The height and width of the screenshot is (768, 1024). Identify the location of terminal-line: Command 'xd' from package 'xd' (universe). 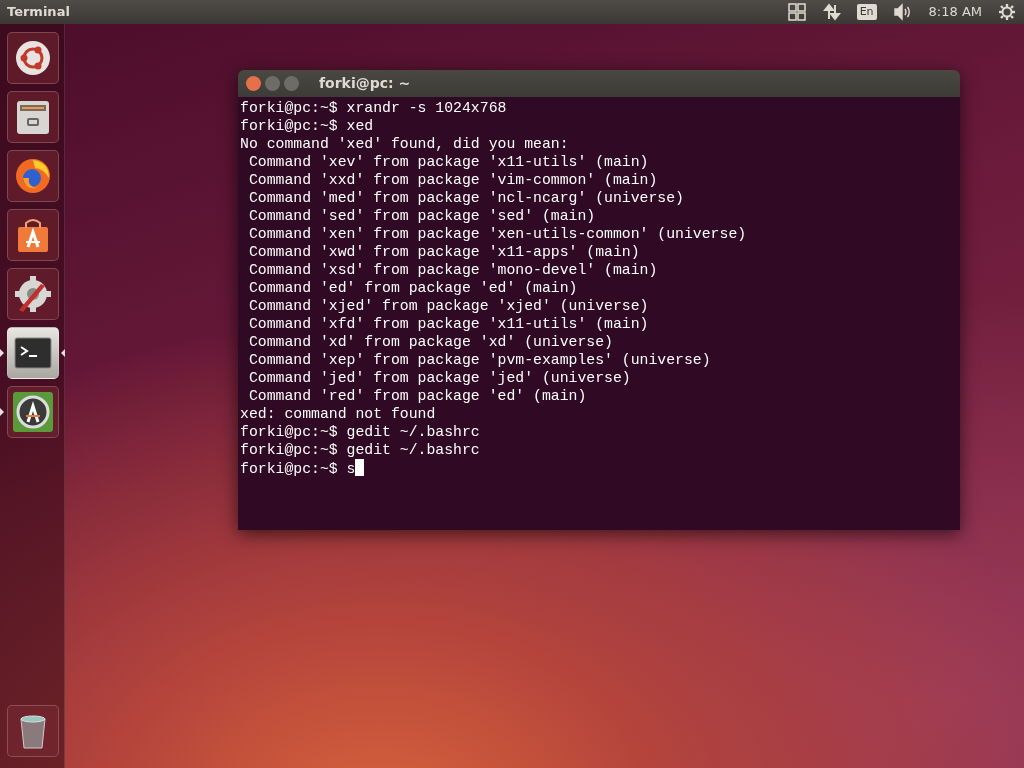
(430, 342).